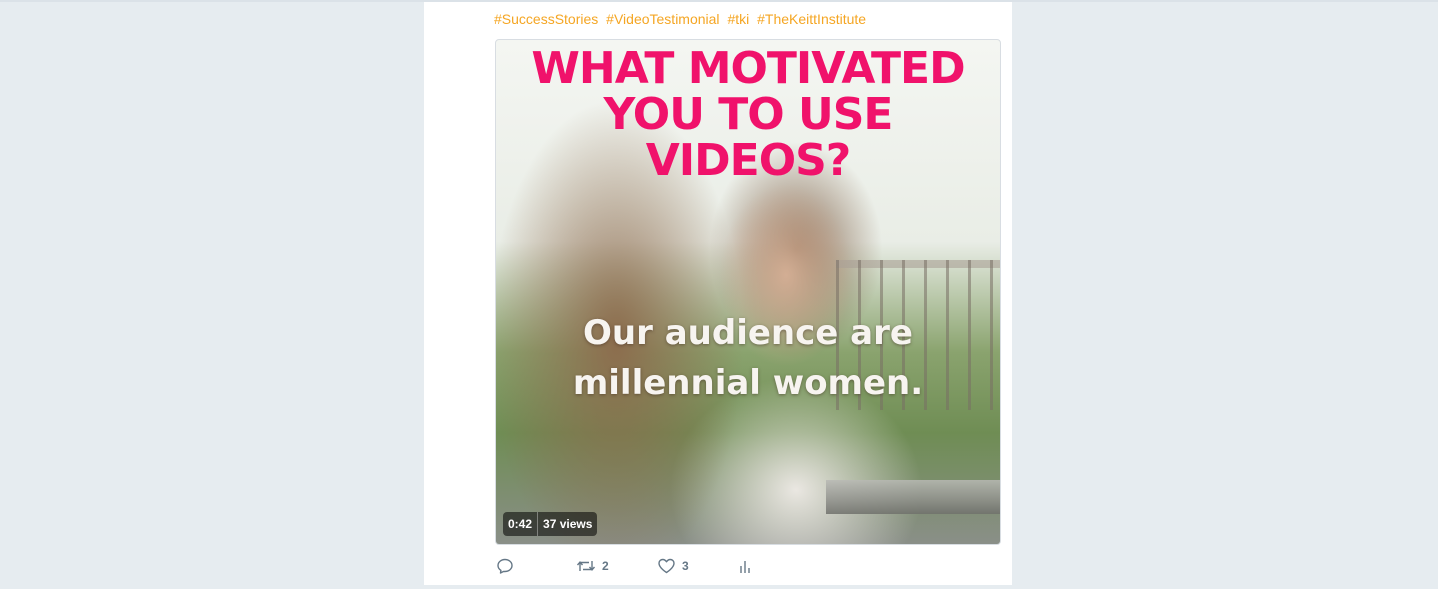 Image resolution: width=1438 pixels, height=589 pixels. Describe the element at coordinates (913, 497) in the screenshot. I see `video-background-rail` at that location.